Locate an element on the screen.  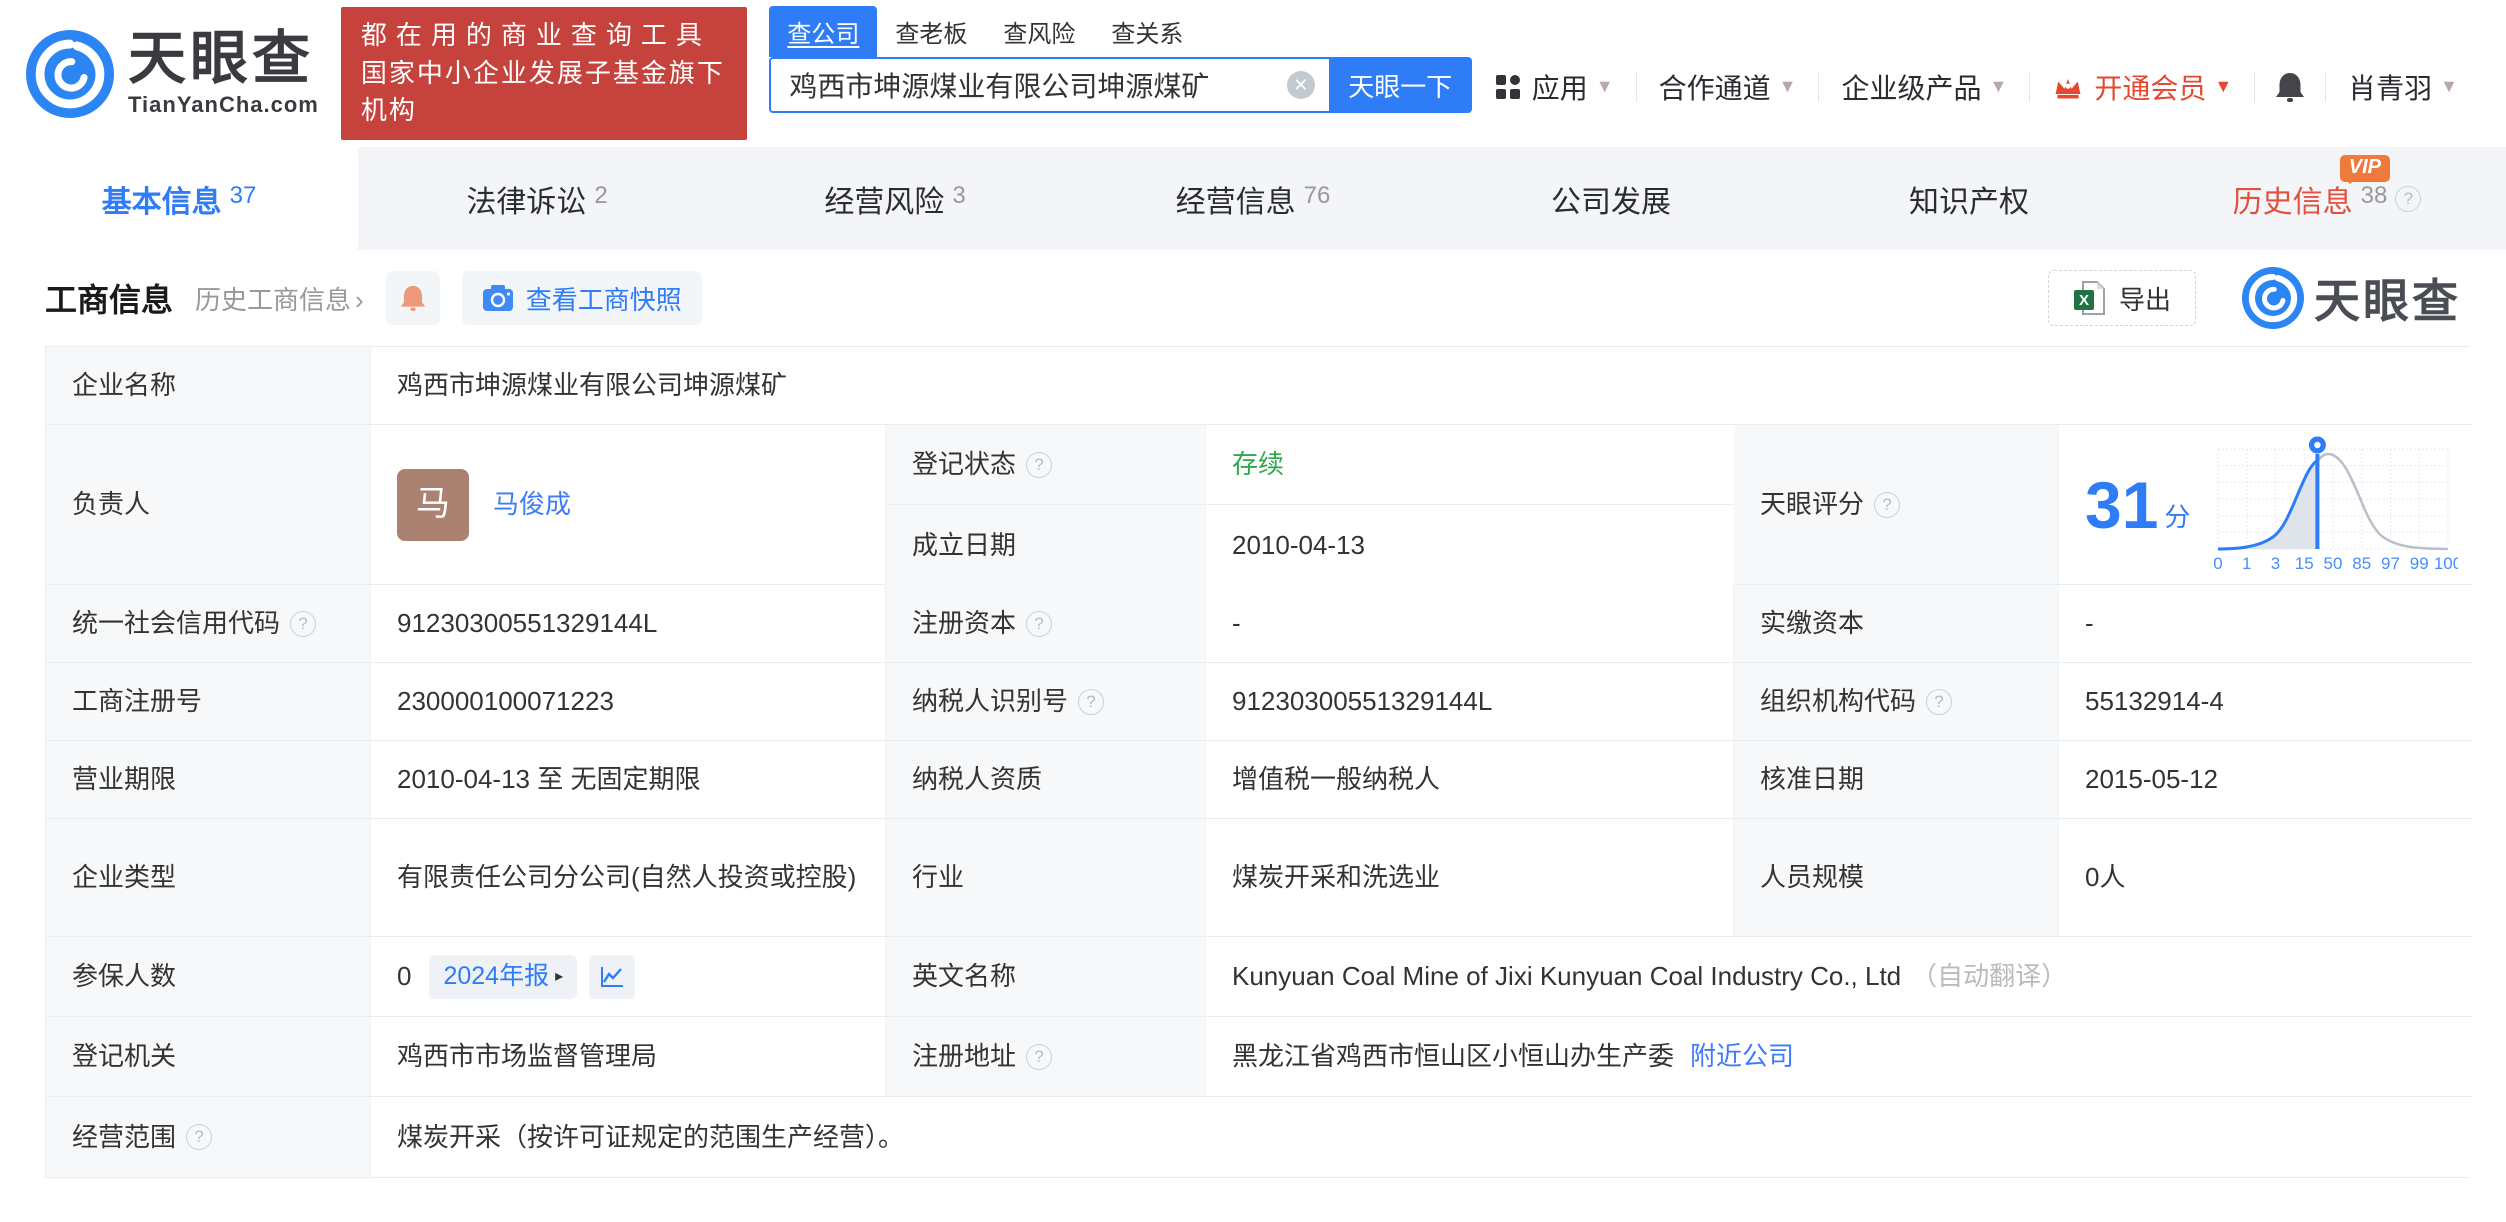
field-label-reg-status: 登记状态? is located at coordinates (1046, 465).